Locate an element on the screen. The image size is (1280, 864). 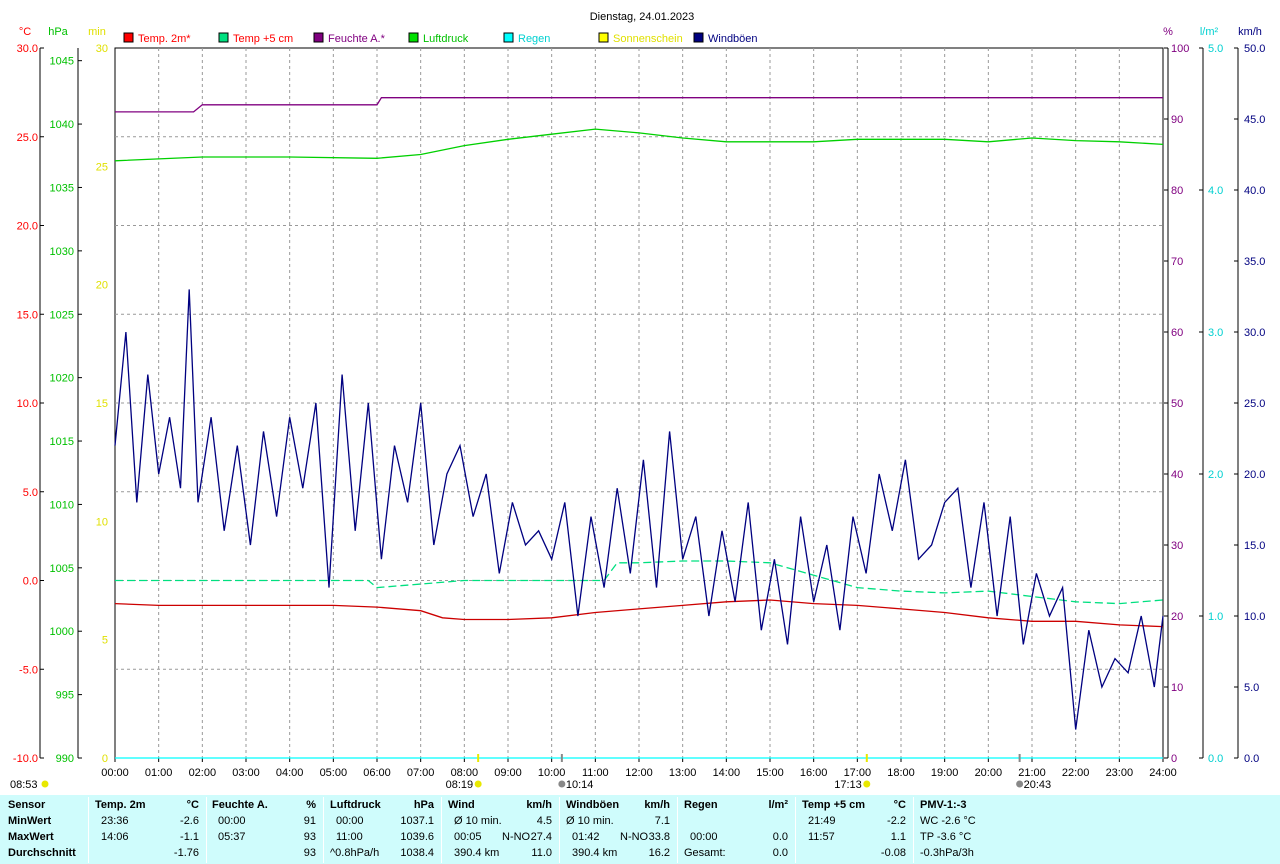
stats-wind-distance: 390.4 km is located at coordinates (477, 853).